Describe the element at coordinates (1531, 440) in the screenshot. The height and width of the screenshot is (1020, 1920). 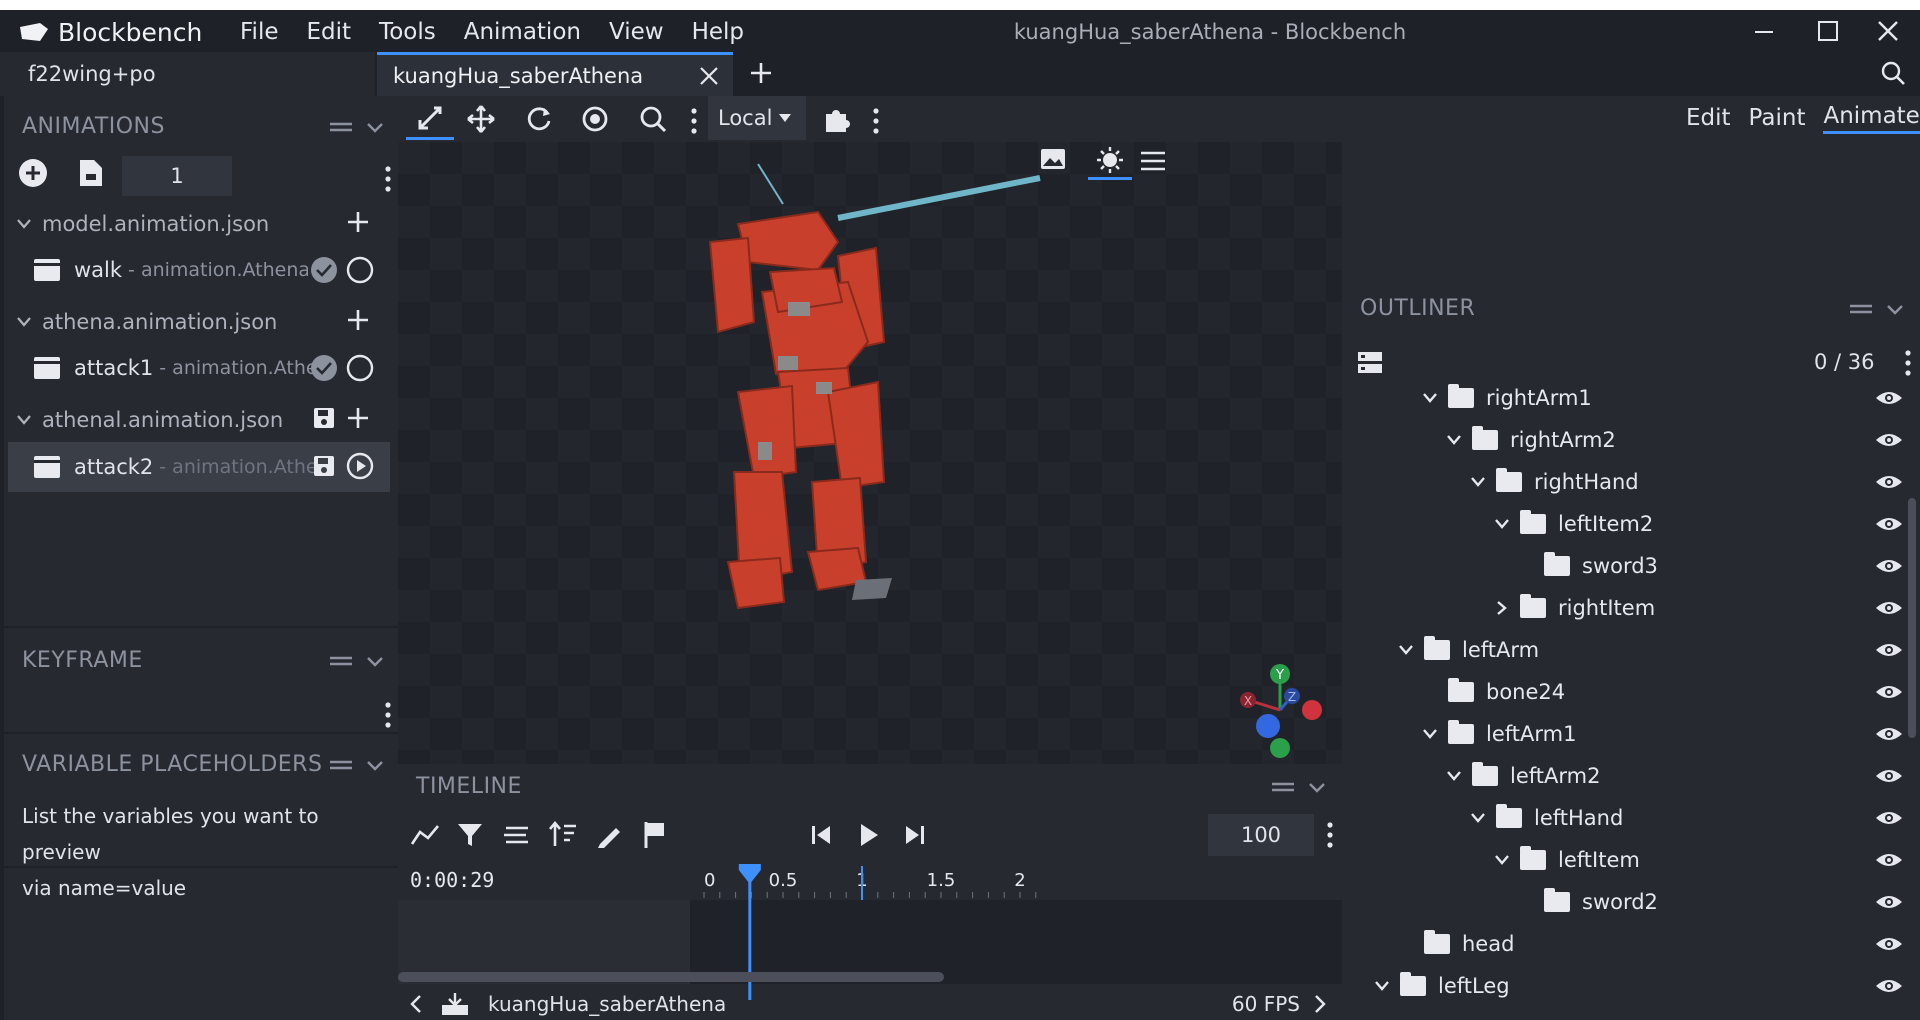
I see `outliner-item: rightArm2` at that location.